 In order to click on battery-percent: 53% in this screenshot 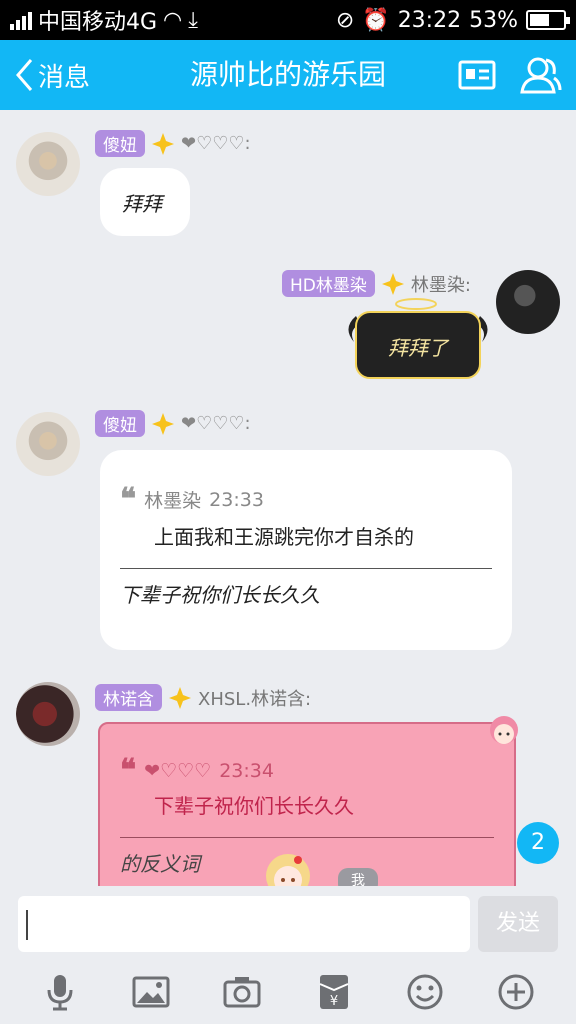, I will do `click(493, 20)`.